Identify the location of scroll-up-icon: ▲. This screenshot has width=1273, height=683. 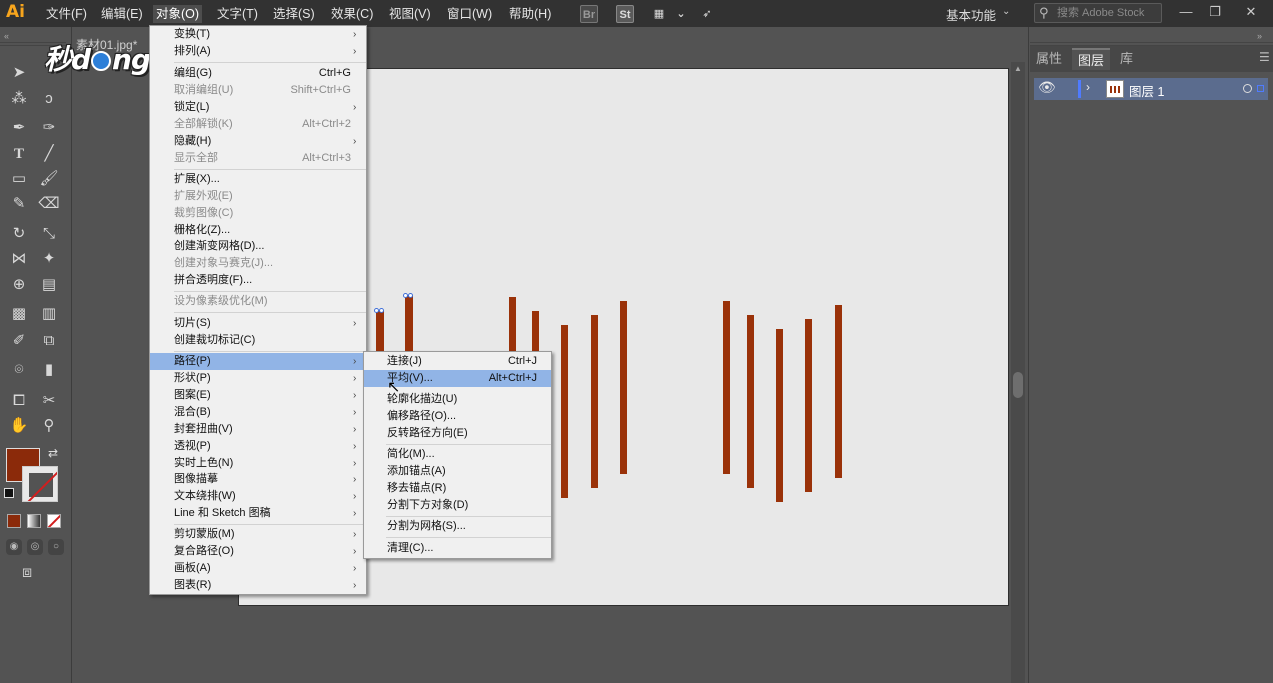
(1018, 68).